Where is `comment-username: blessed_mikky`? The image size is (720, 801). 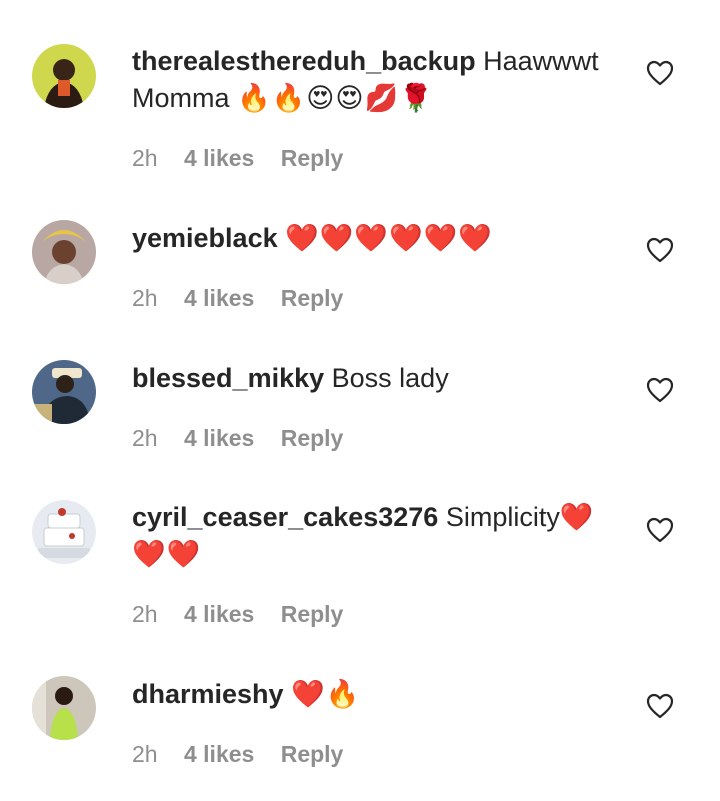
comment-username: blessed_mikky is located at coordinates (228, 378).